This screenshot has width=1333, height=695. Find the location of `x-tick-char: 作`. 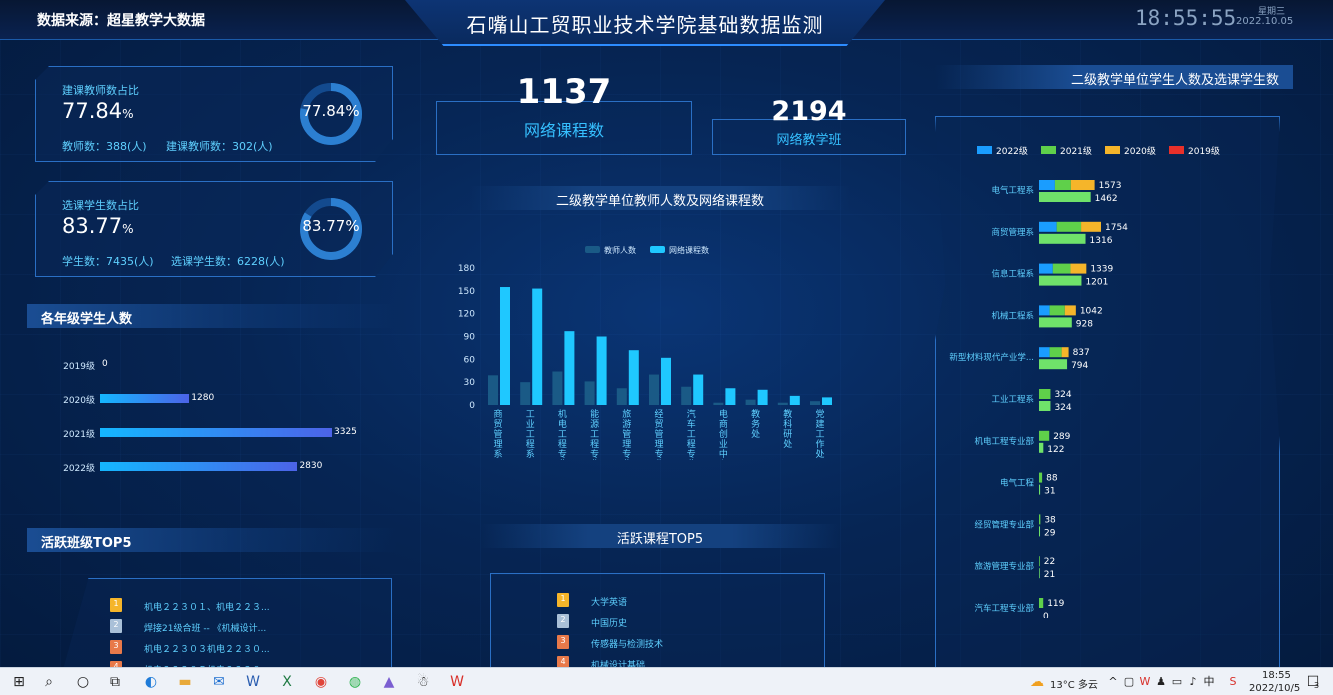

x-tick-char: 作 is located at coordinates (819, 444).